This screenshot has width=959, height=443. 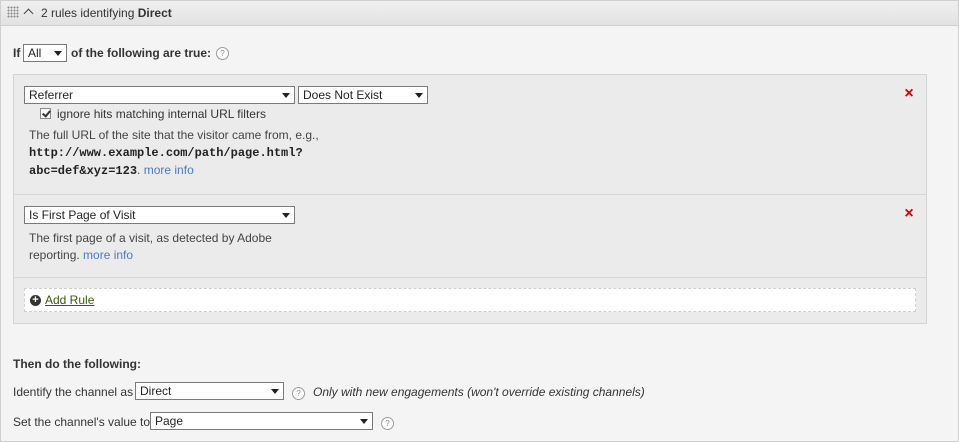 What do you see at coordinates (17, 53) in the screenshot?
I see `if-label: If` at bounding box center [17, 53].